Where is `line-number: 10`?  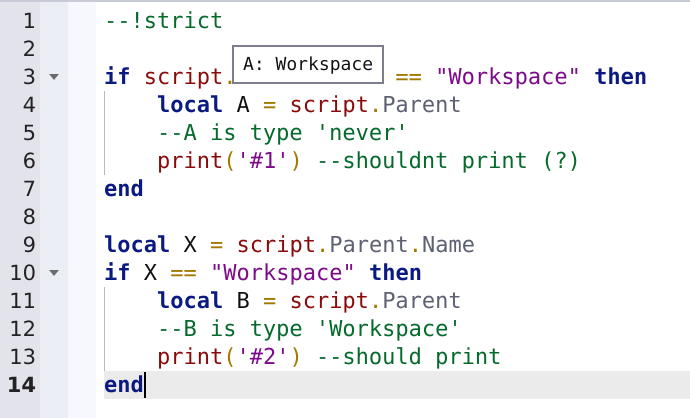
line-number: 10 is located at coordinates (22, 273).